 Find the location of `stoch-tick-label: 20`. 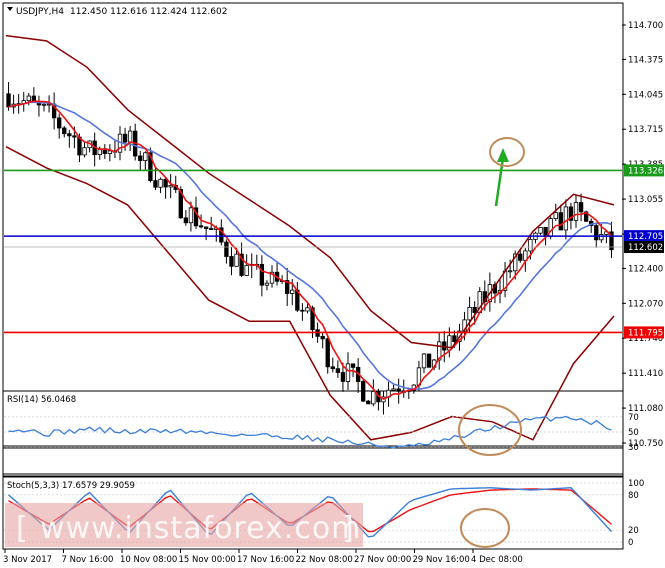

stoch-tick-label: 20 is located at coordinates (633, 531).